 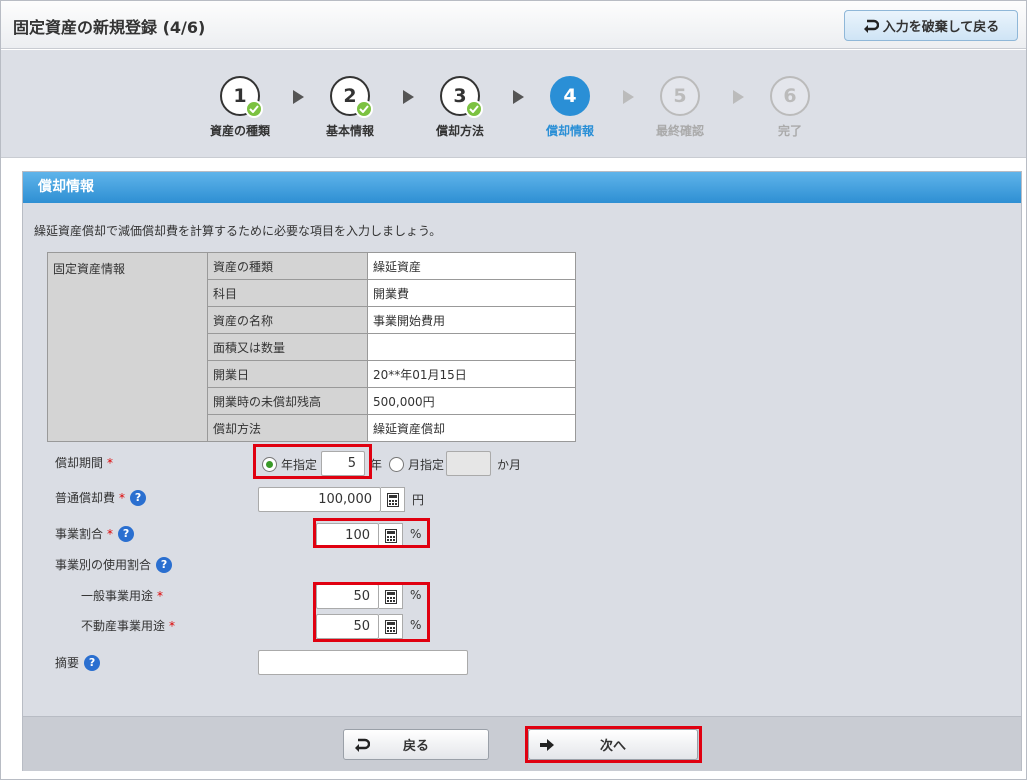 What do you see at coordinates (287, 293) in the screenshot?
I see `table-cell-label: 科目` at bounding box center [287, 293].